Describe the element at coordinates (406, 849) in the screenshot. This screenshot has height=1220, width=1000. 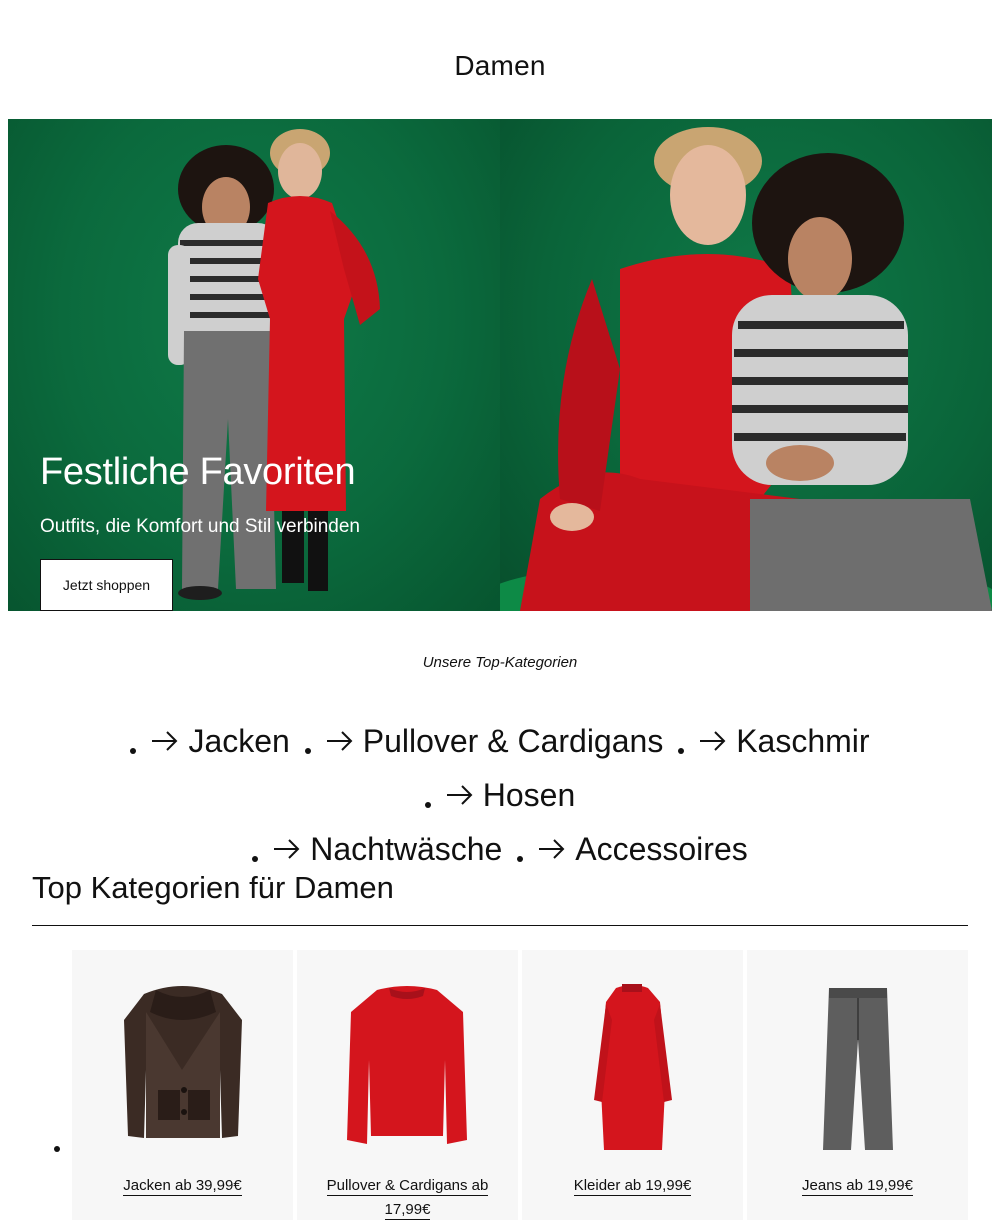
I see `category-link-label: Nachtwäsche` at that location.